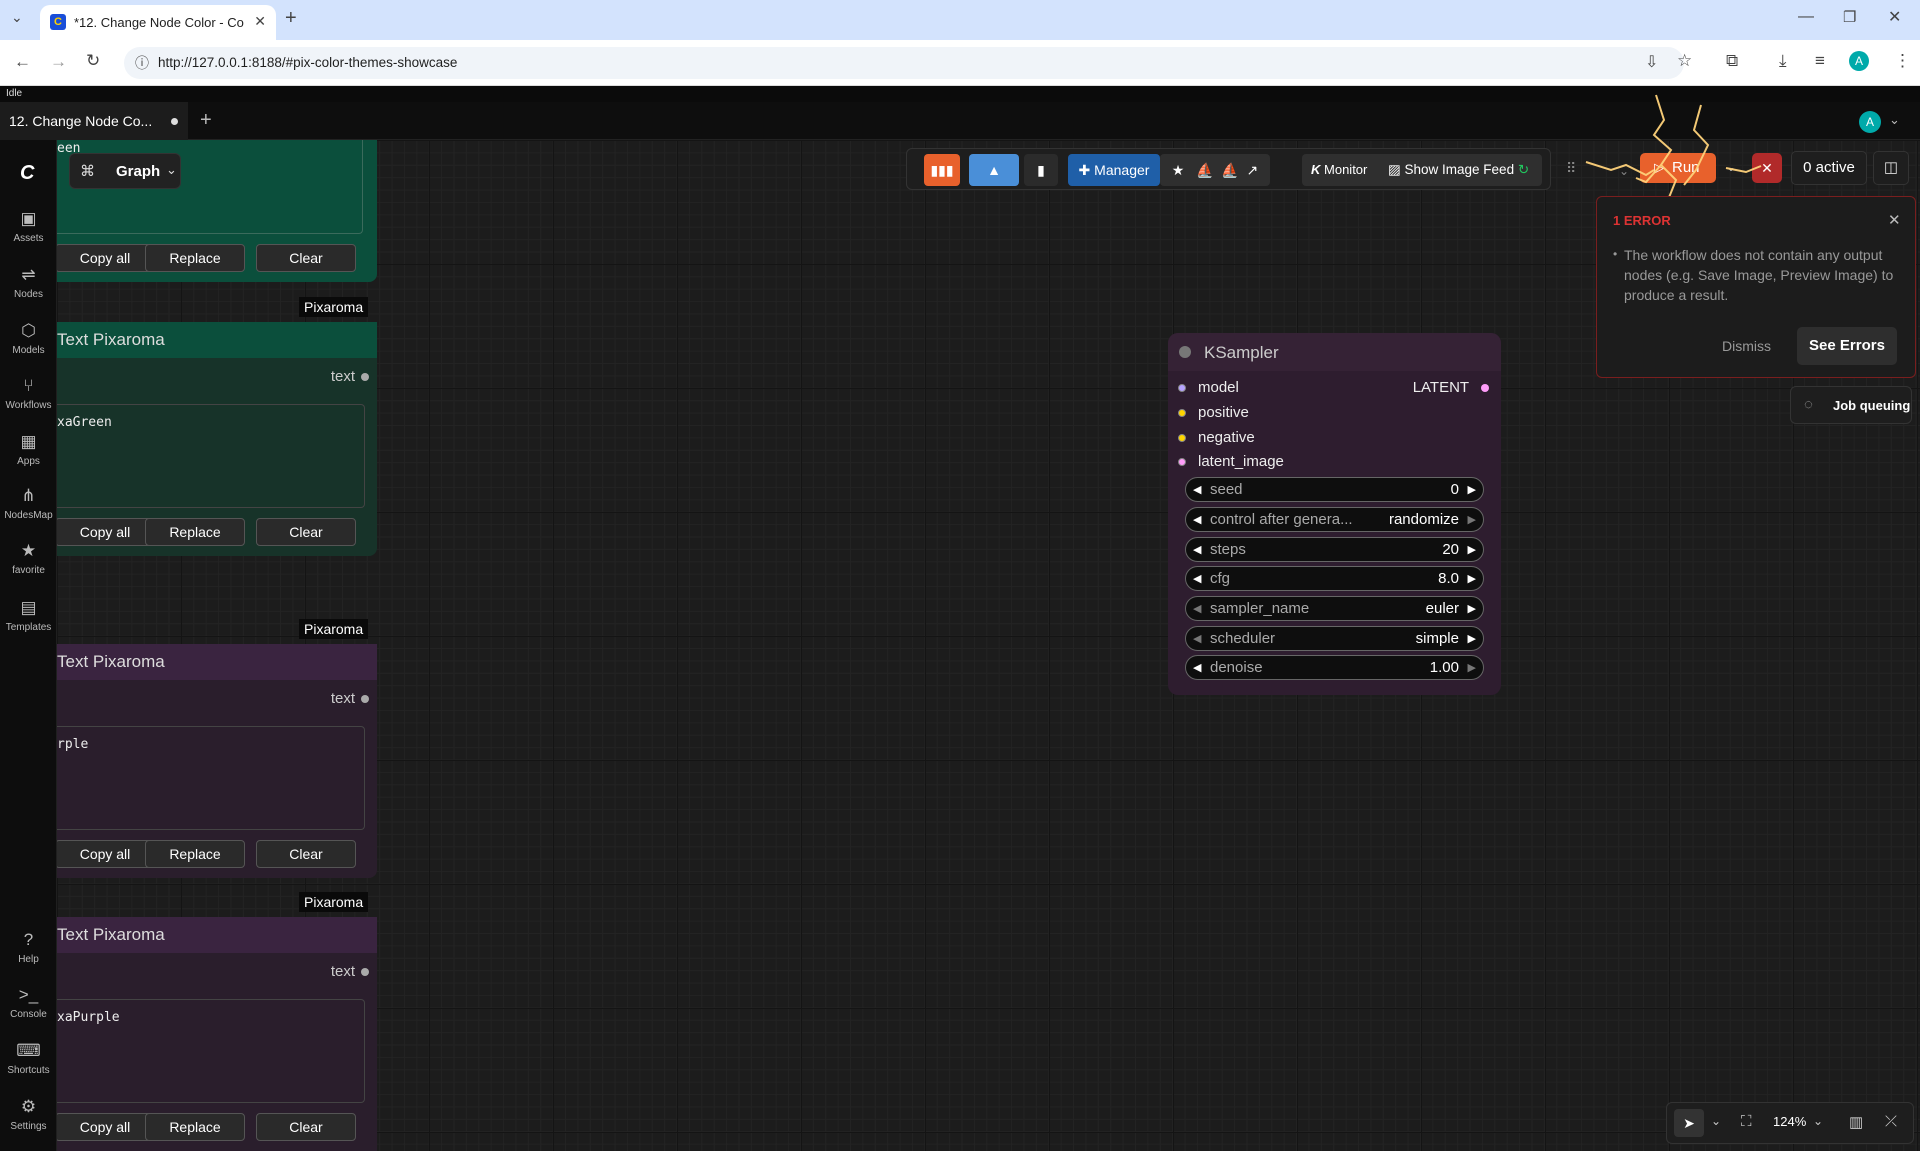 The height and width of the screenshot is (1151, 1920). Describe the element at coordinates (1334, 667) in the screenshot. I see `denoise-widget: ◀ denoise 1.00 ▶` at that location.